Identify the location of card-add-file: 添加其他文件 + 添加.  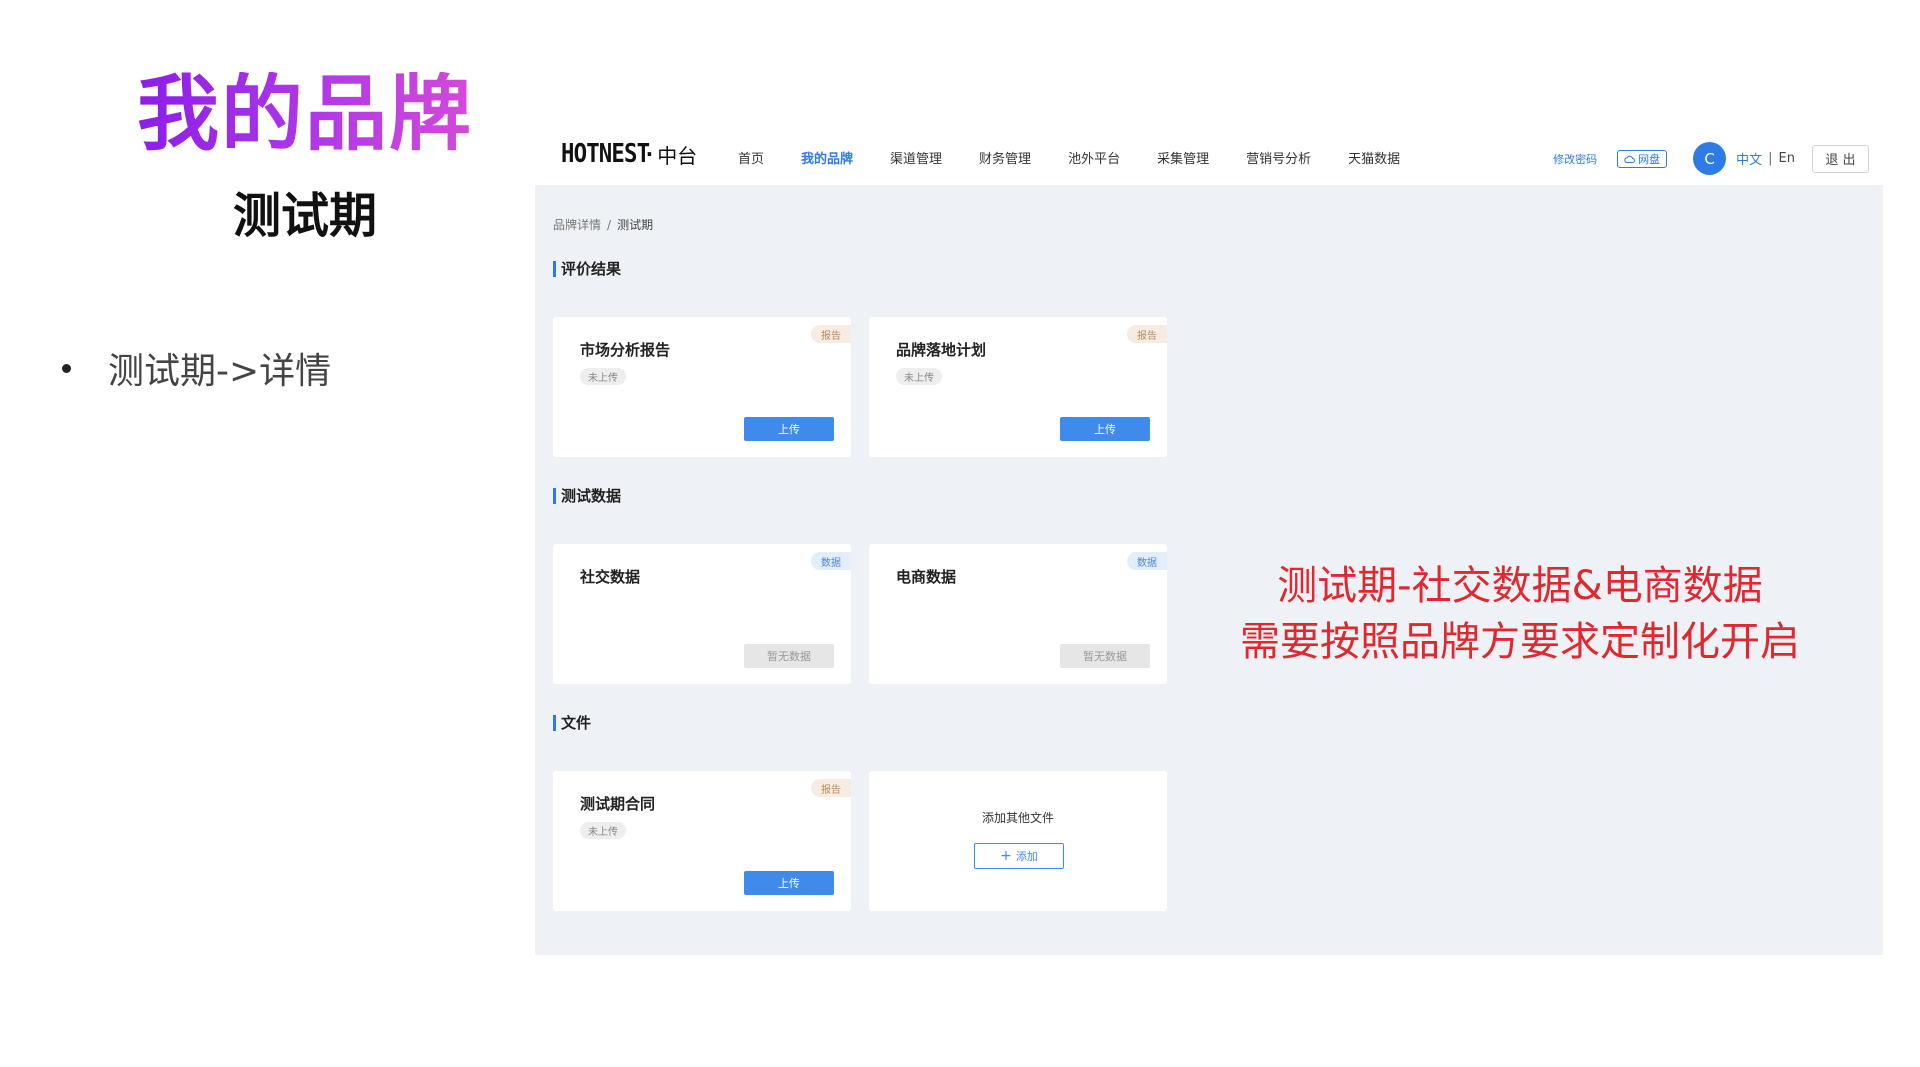
(1018, 841).